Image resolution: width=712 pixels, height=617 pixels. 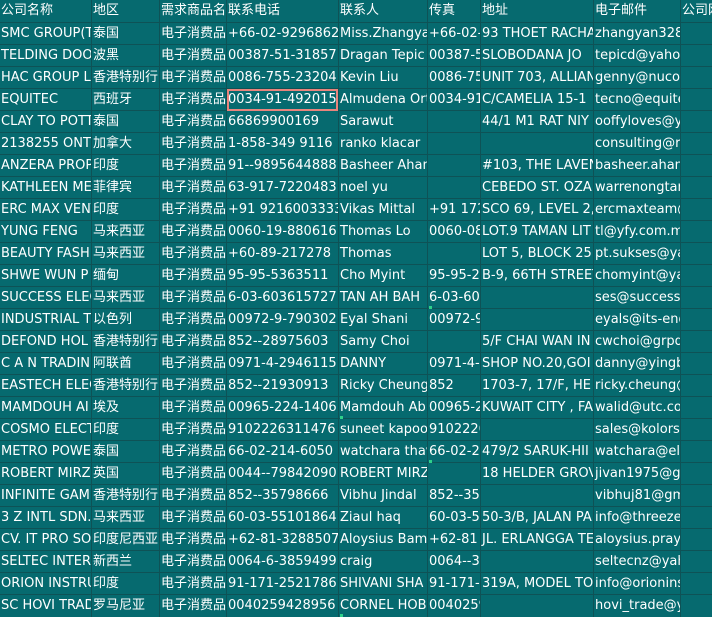 I want to click on cell-fax: 852--35792324, so click(x=454, y=496).